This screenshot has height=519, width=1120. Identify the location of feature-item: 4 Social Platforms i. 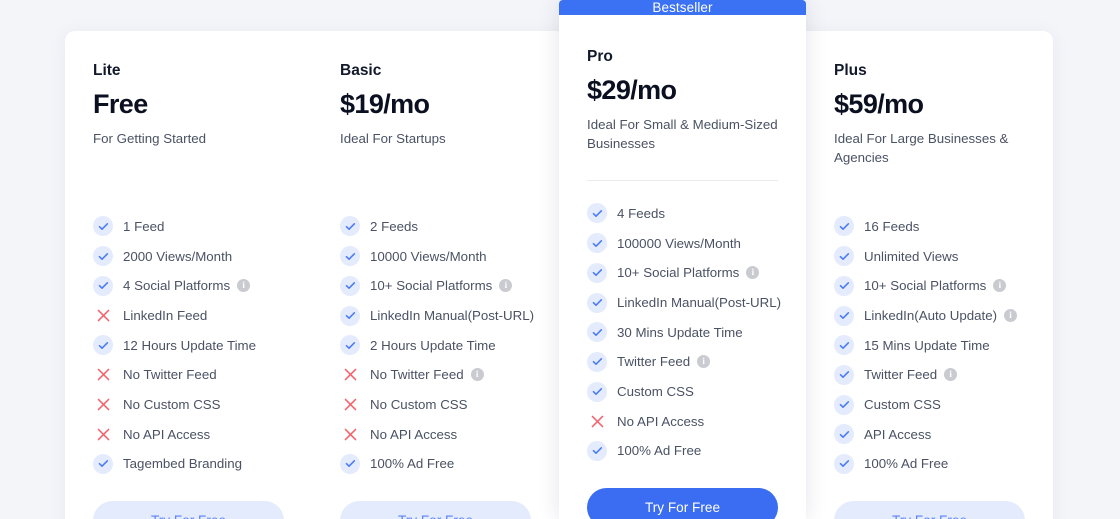
(188, 286).